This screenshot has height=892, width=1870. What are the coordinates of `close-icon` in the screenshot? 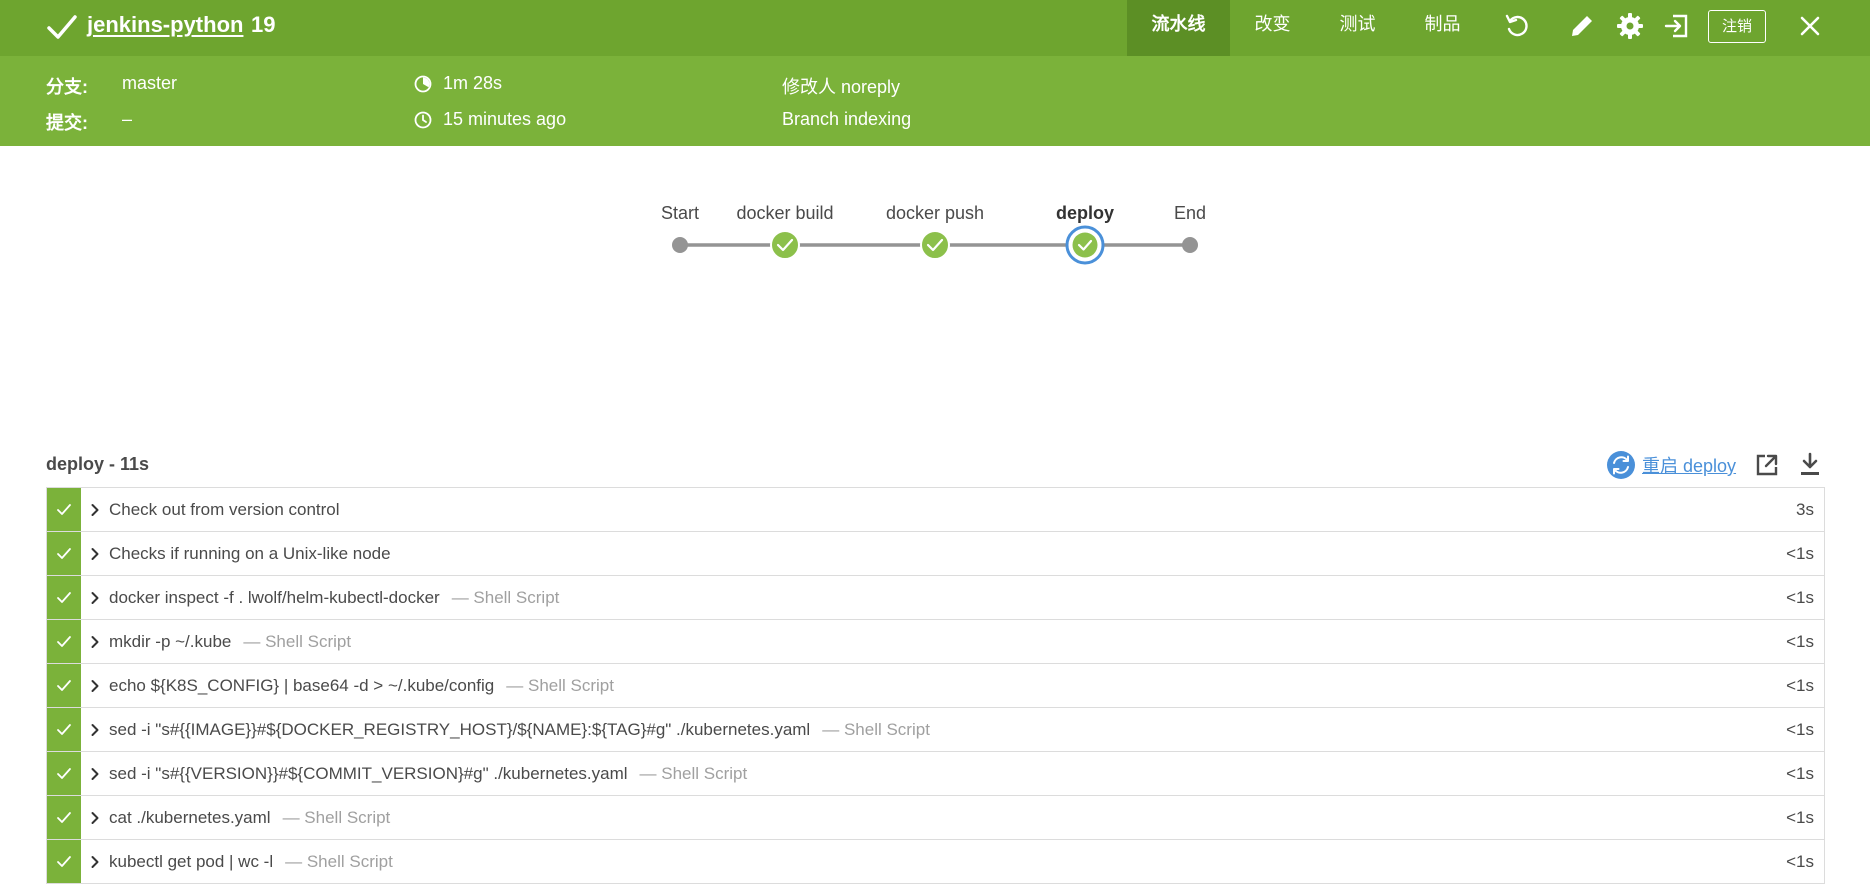 It's located at (1810, 26).